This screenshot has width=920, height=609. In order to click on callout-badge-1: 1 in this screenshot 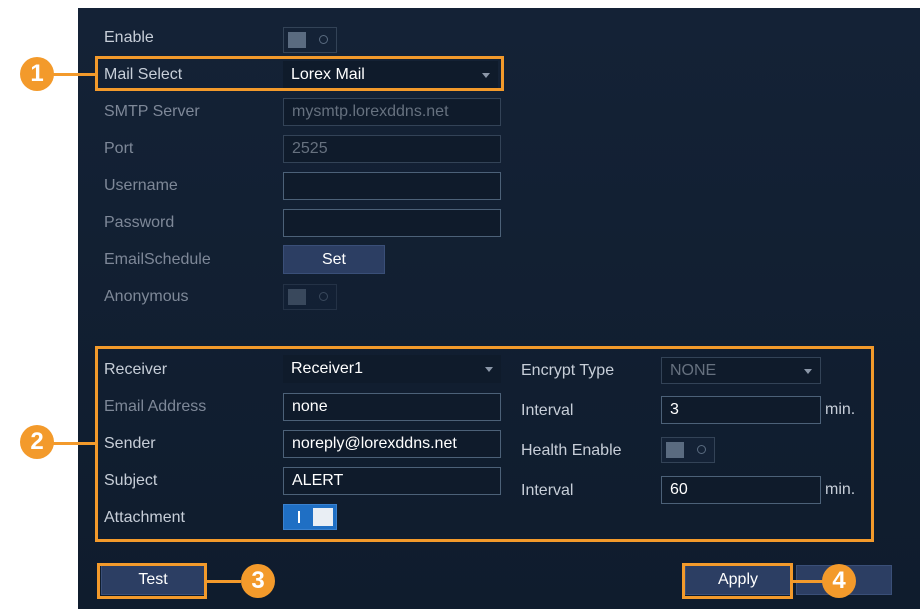, I will do `click(37, 74)`.